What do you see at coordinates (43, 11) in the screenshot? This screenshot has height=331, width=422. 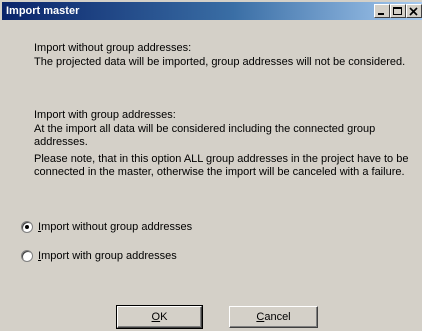 I see `window-title: Import master` at bounding box center [43, 11].